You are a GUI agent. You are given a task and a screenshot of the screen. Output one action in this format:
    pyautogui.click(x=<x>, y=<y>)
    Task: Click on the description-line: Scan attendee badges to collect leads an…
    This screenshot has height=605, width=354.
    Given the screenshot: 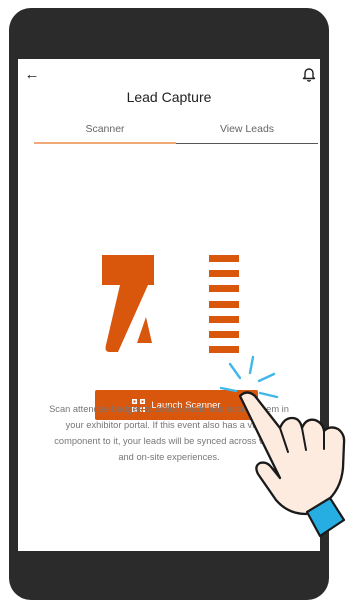 What is the action you would take?
    pyautogui.click(x=169, y=409)
    